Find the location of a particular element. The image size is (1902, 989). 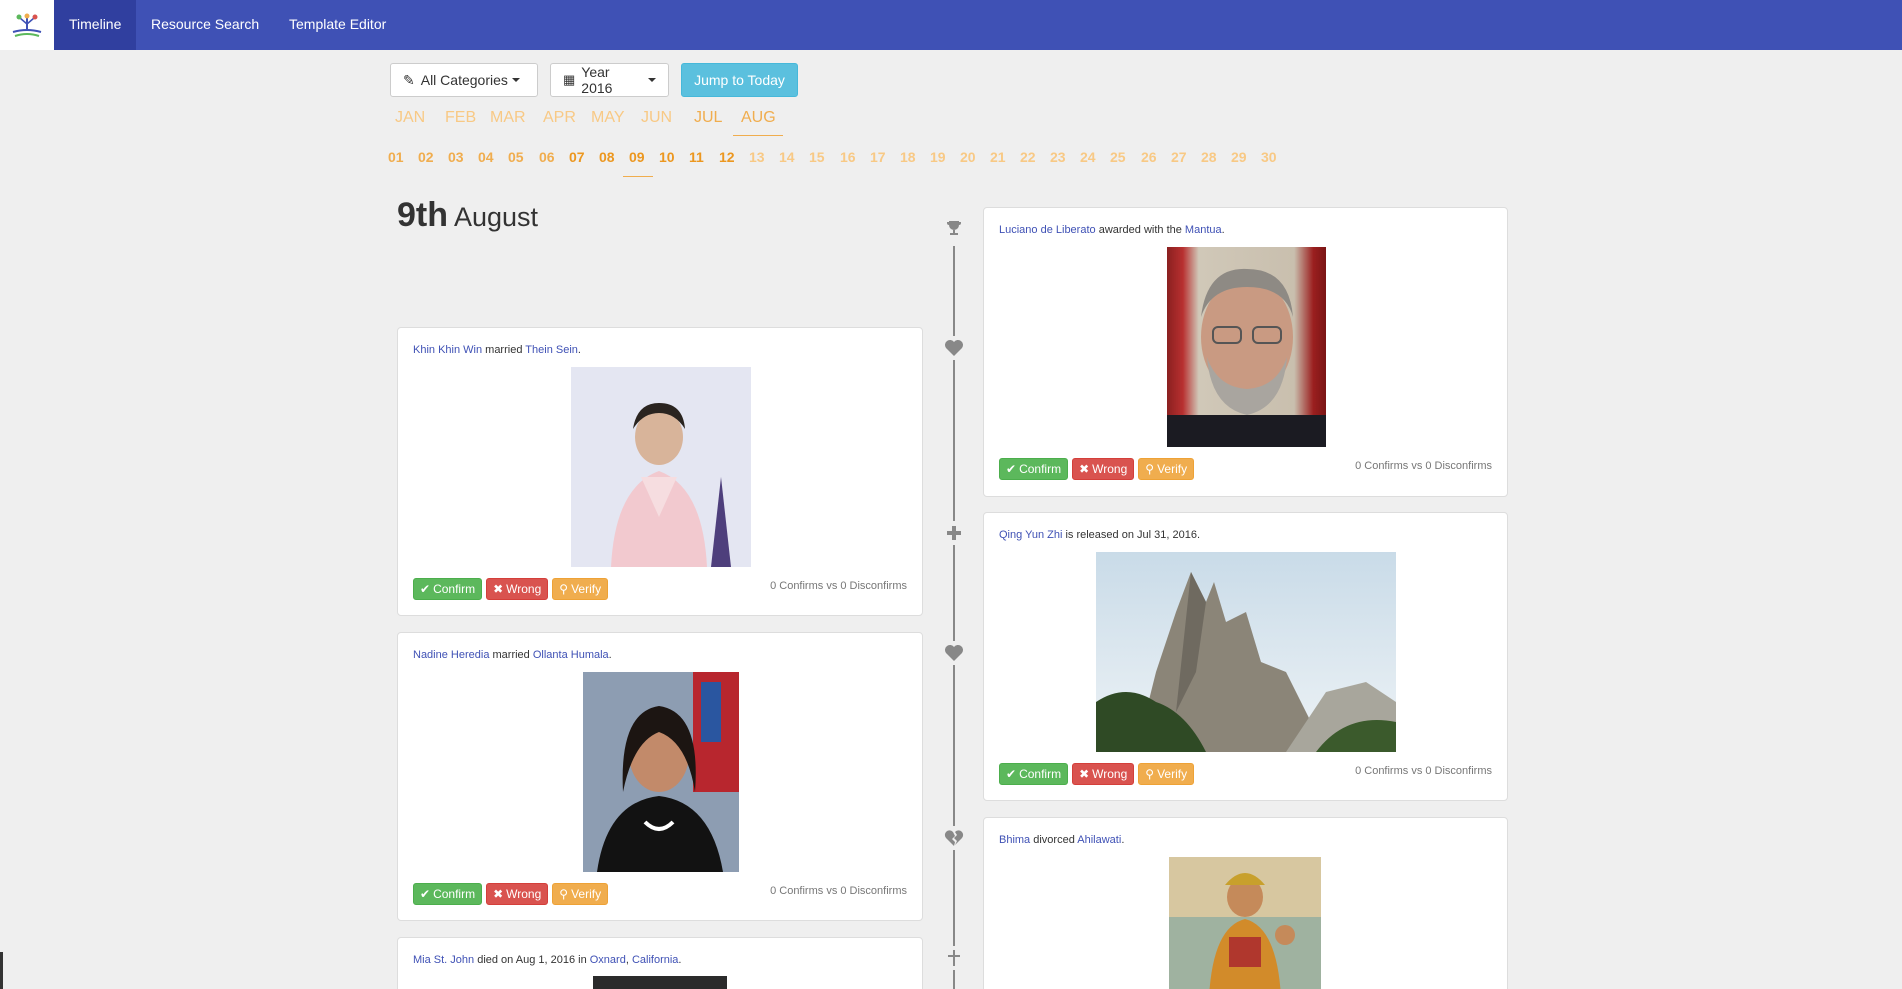

tree-logo-icon is located at coordinates (27, 25).